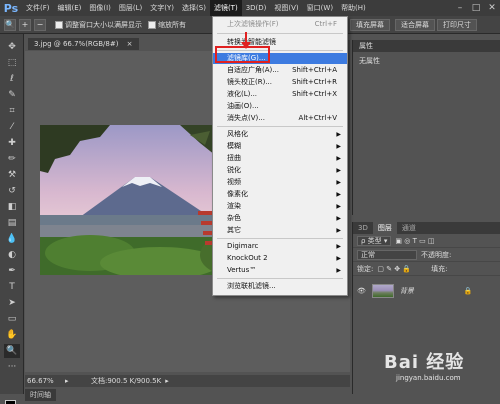  What do you see at coordinates (280, 230) in the screenshot?
I see `filter-menu-item: 其它 ▶` at bounding box center [280, 230].